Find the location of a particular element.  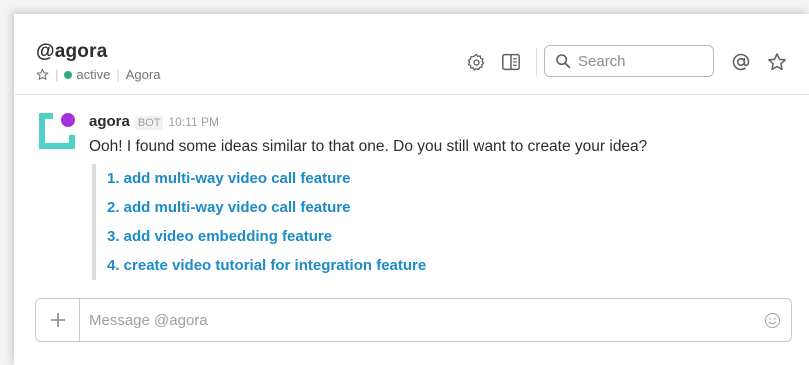

channel-meta: | active | Agora is located at coordinates (98, 74).